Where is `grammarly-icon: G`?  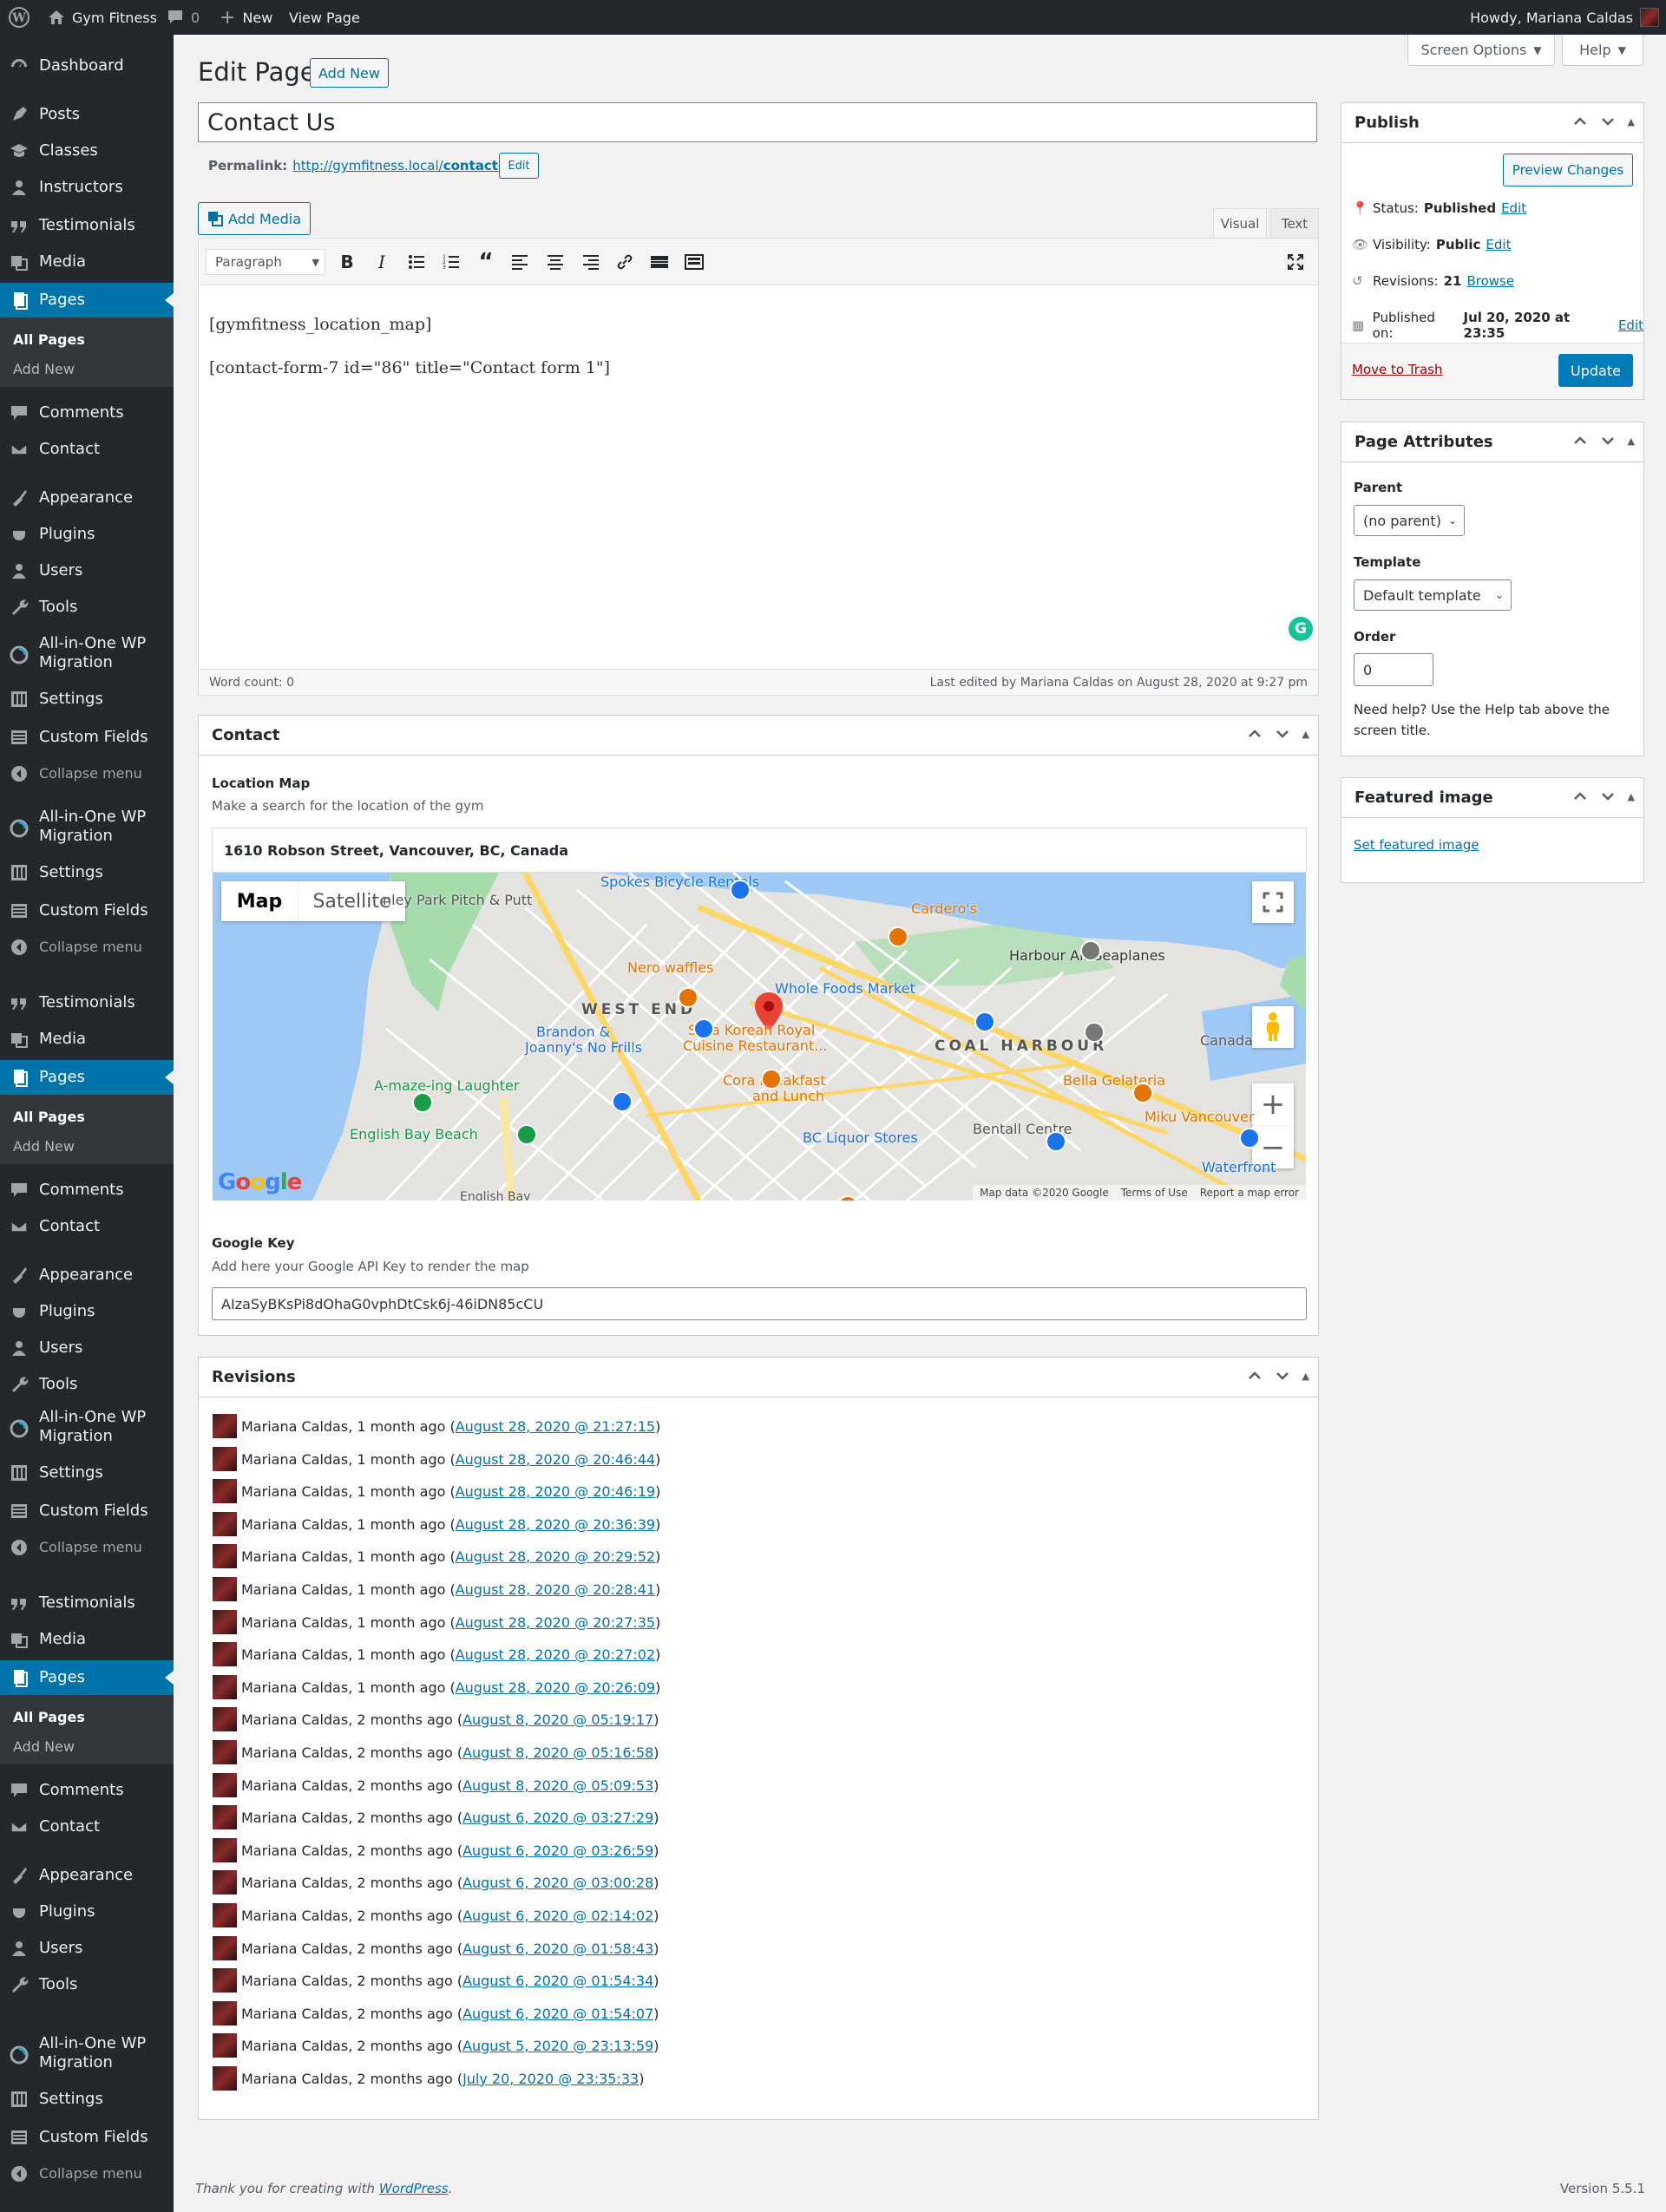
grammarly-icon: G is located at coordinates (1301, 629).